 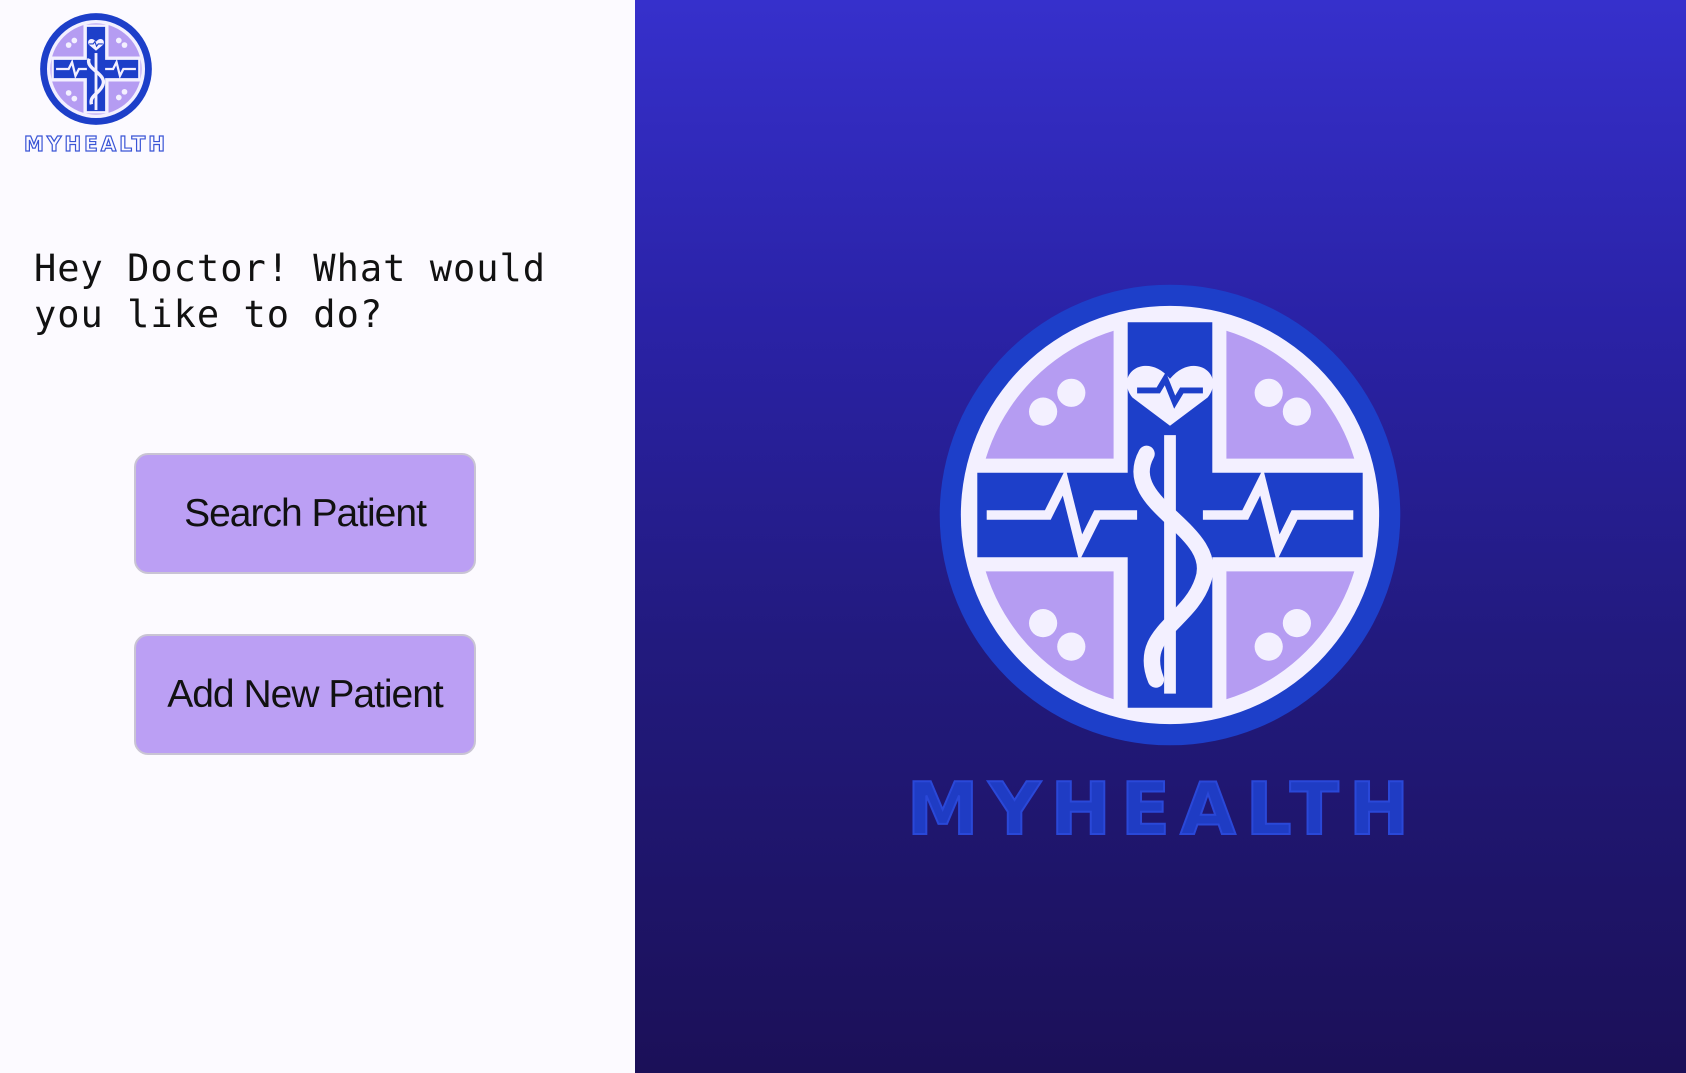 I want to click on greeting-heading: Hey Doctor! What would you like to do?, so click(x=290, y=291).